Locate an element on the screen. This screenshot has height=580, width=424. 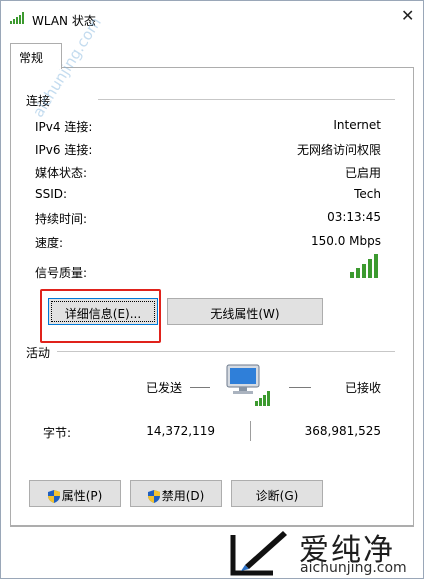
wireless-properties-button: 无线属性(W) is located at coordinates (245, 311).